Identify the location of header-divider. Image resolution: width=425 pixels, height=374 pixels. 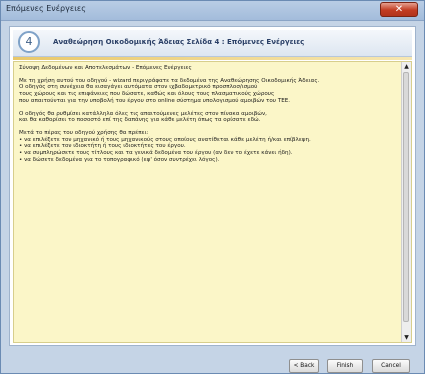
(212, 58).